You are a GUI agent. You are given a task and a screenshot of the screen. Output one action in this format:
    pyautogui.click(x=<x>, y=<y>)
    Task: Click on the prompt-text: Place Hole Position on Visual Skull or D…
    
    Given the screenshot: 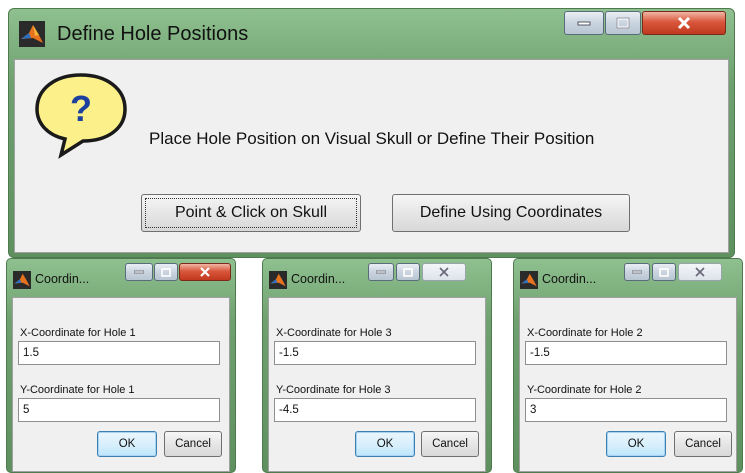 What is the action you would take?
    pyautogui.click(x=372, y=138)
    